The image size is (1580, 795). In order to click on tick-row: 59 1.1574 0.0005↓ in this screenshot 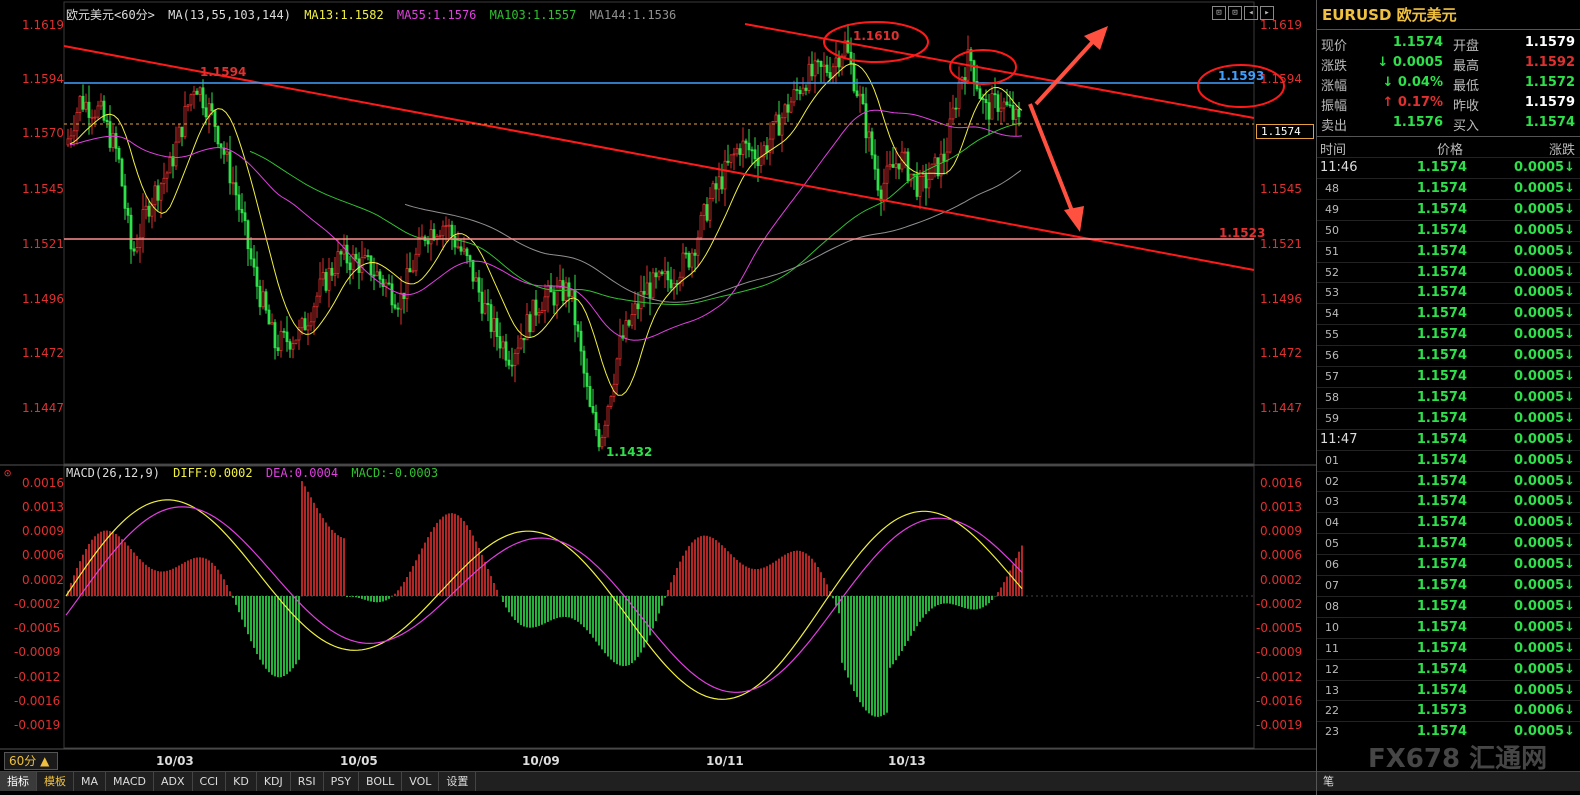, I will do `click(1448, 418)`.